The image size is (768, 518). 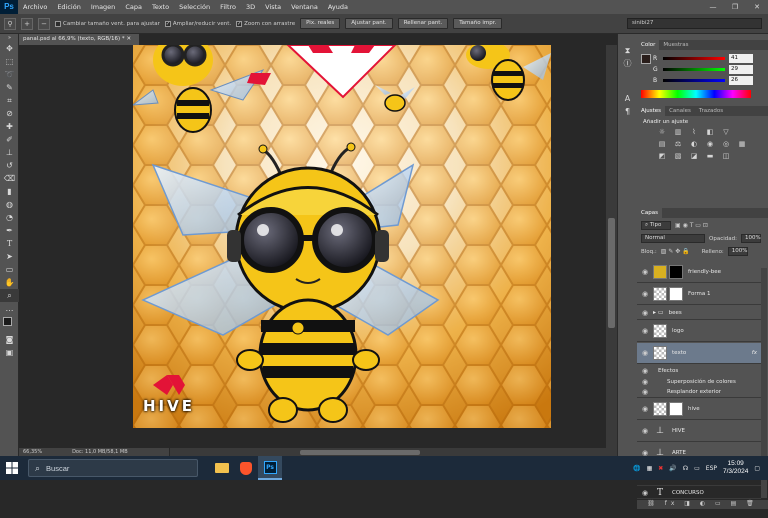 What do you see at coordinates (711, 111) in the screenshot?
I see `tab-paths: Trazados` at bounding box center [711, 111].